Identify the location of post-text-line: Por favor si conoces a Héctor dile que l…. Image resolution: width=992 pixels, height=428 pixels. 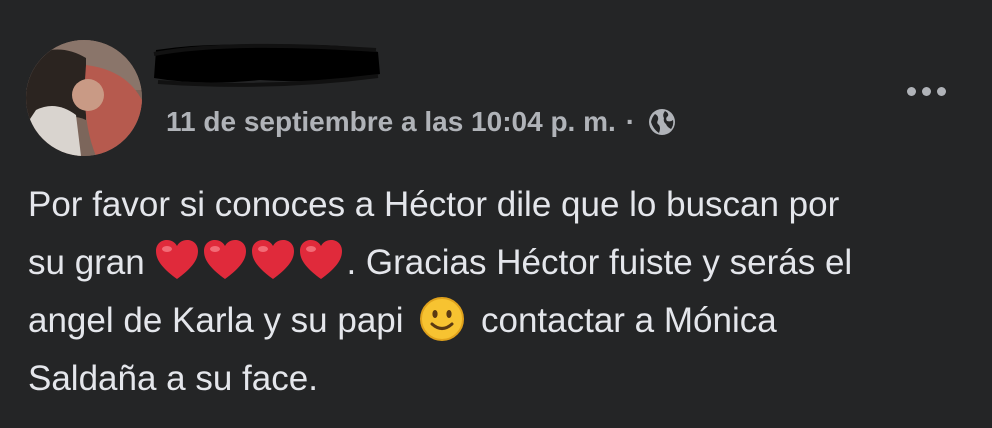
(434, 204).